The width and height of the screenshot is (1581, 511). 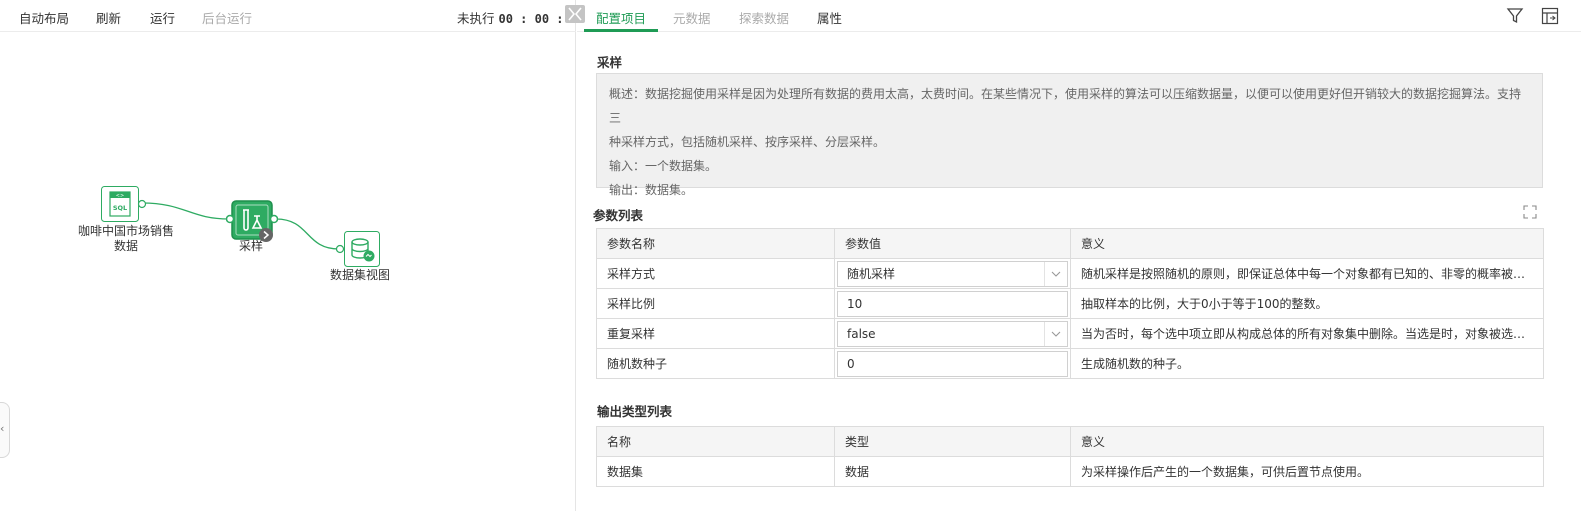 I want to click on flow-connectors, so click(x=240, y=226).